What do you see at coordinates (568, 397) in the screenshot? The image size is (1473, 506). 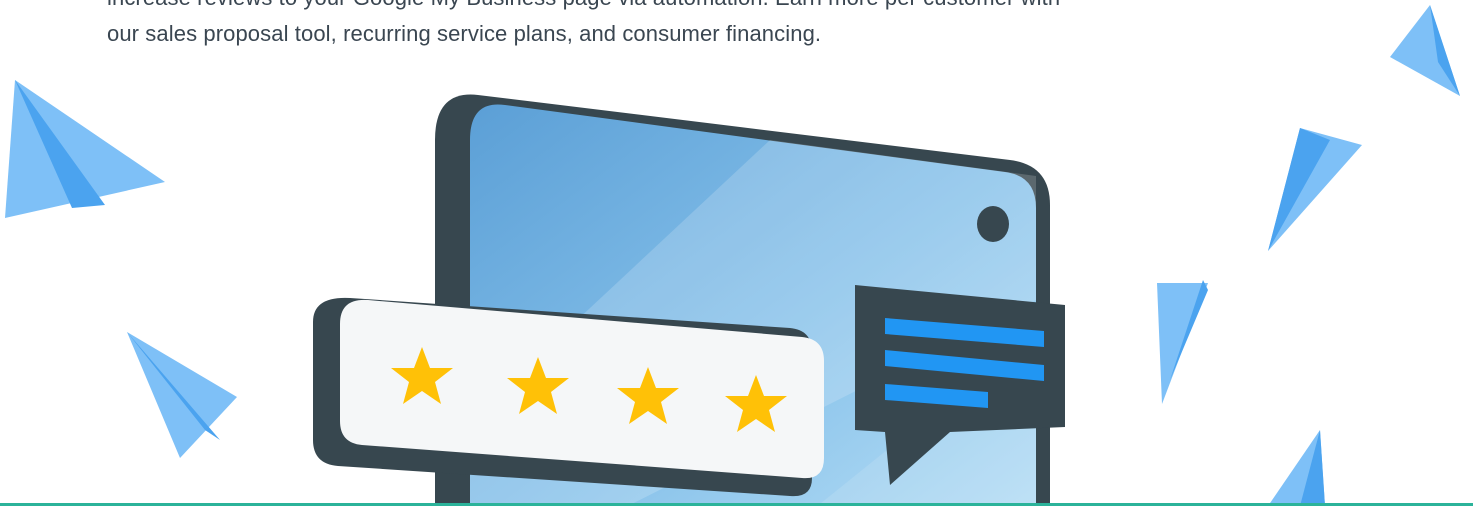 I see `rating-card` at bounding box center [568, 397].